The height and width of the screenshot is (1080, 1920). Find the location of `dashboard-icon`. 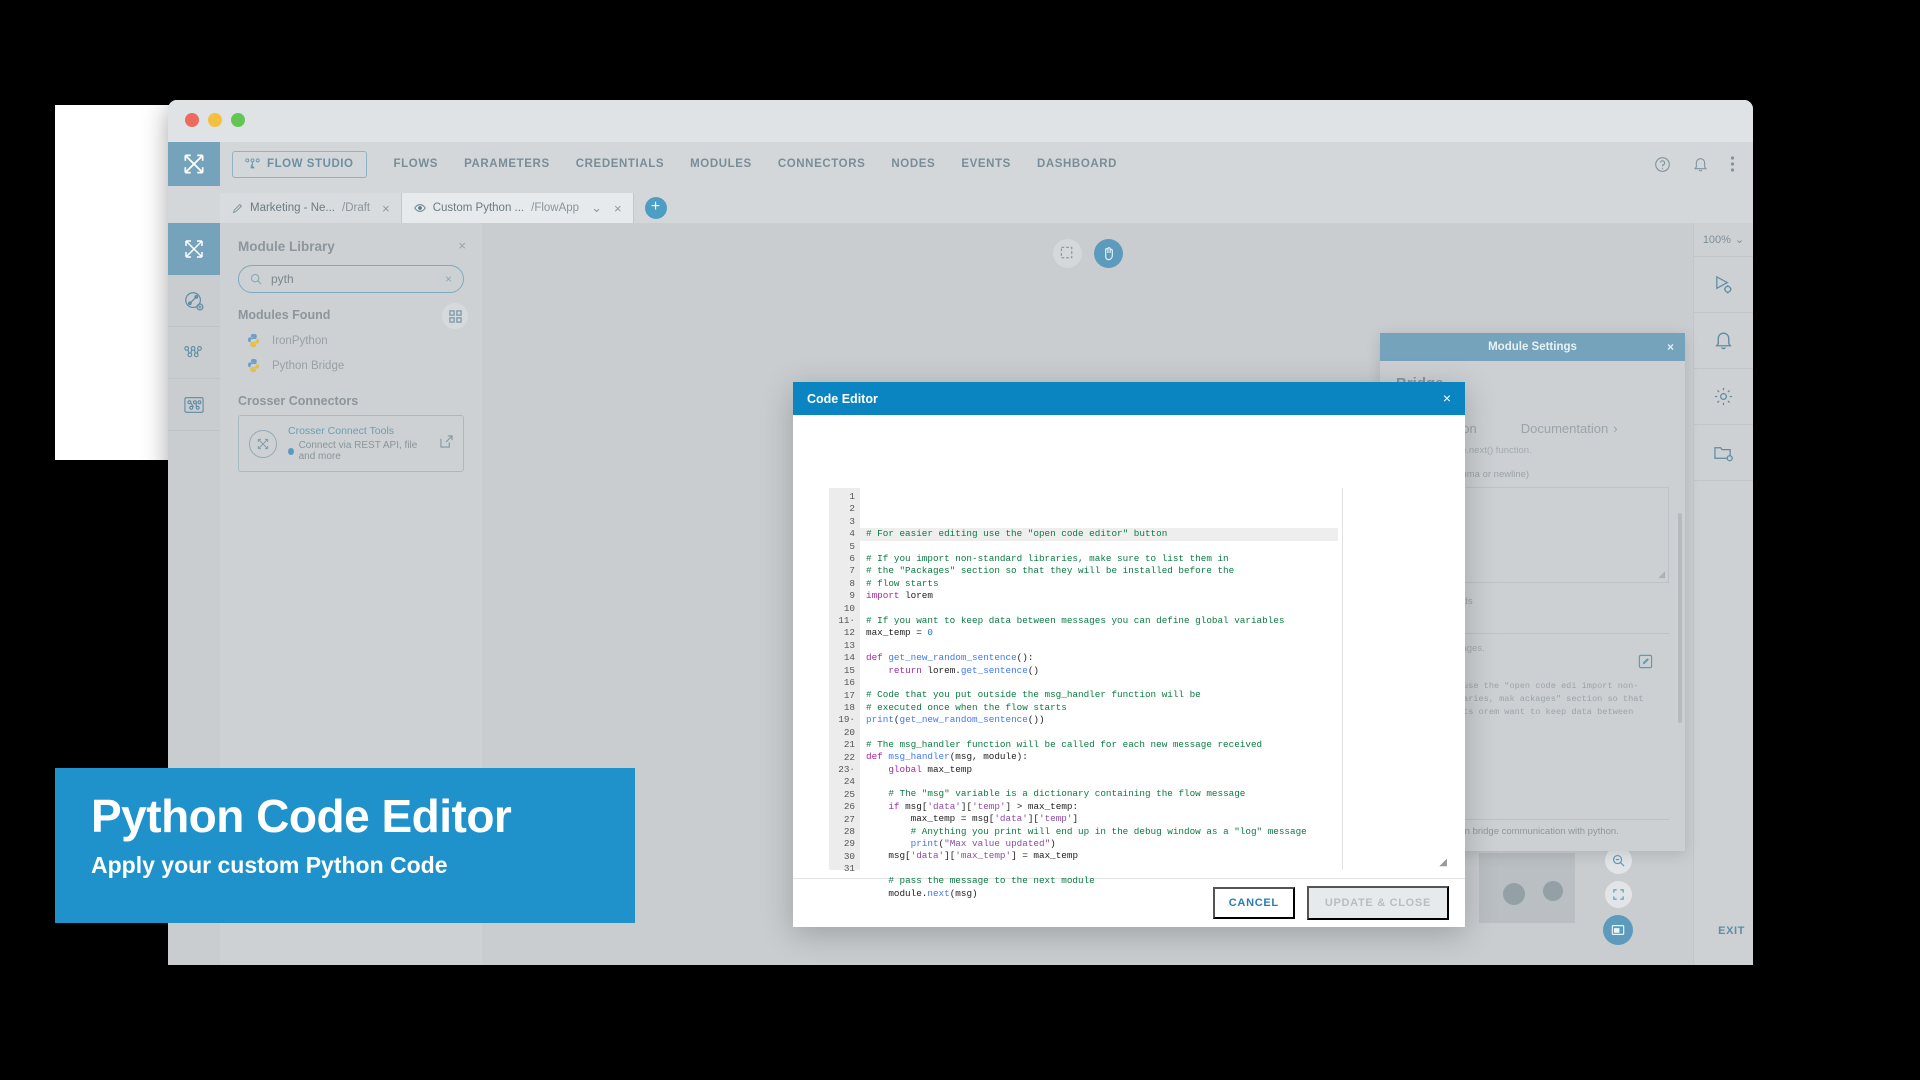

dashboard-icon is located at coordinates (194, 404).